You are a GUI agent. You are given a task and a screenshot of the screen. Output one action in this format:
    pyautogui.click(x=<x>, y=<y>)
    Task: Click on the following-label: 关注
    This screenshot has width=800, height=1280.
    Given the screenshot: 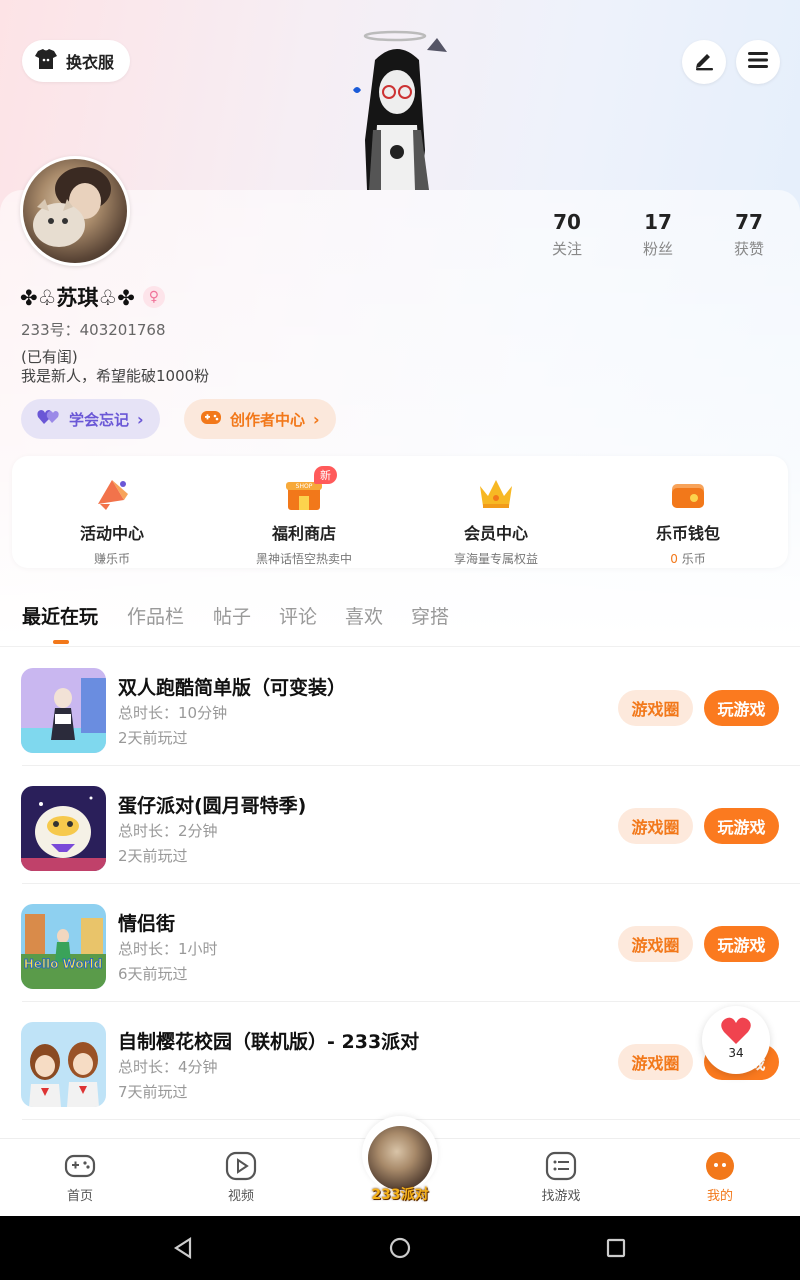 What is the action you would take?
    pyautogui.click(x=566, y=249)
    